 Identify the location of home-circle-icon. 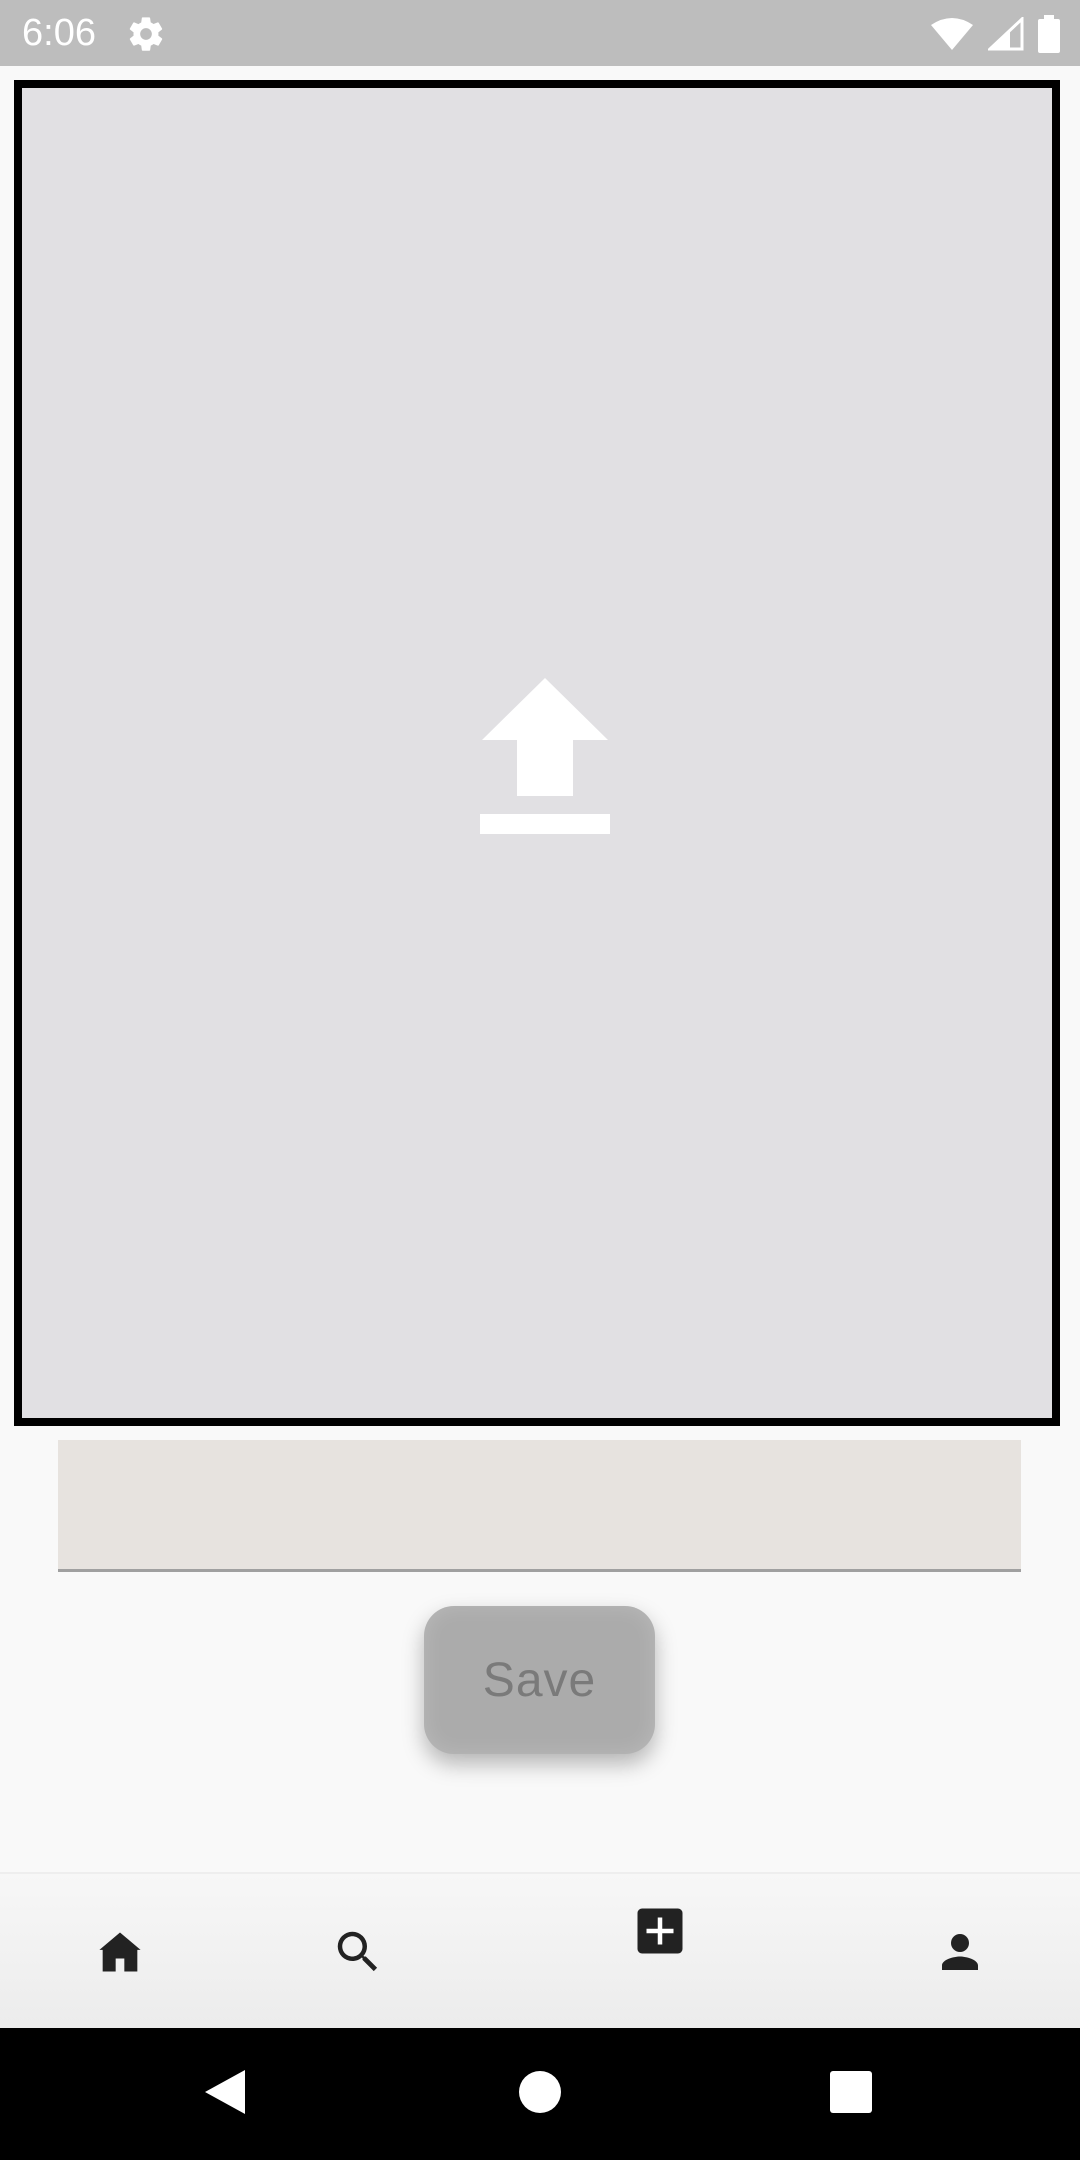
(540, 2094).